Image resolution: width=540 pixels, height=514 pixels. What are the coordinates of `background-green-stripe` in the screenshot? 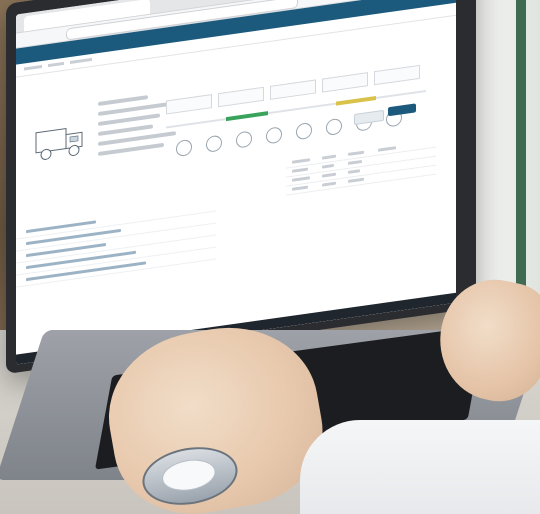 It's located at (521, 150).